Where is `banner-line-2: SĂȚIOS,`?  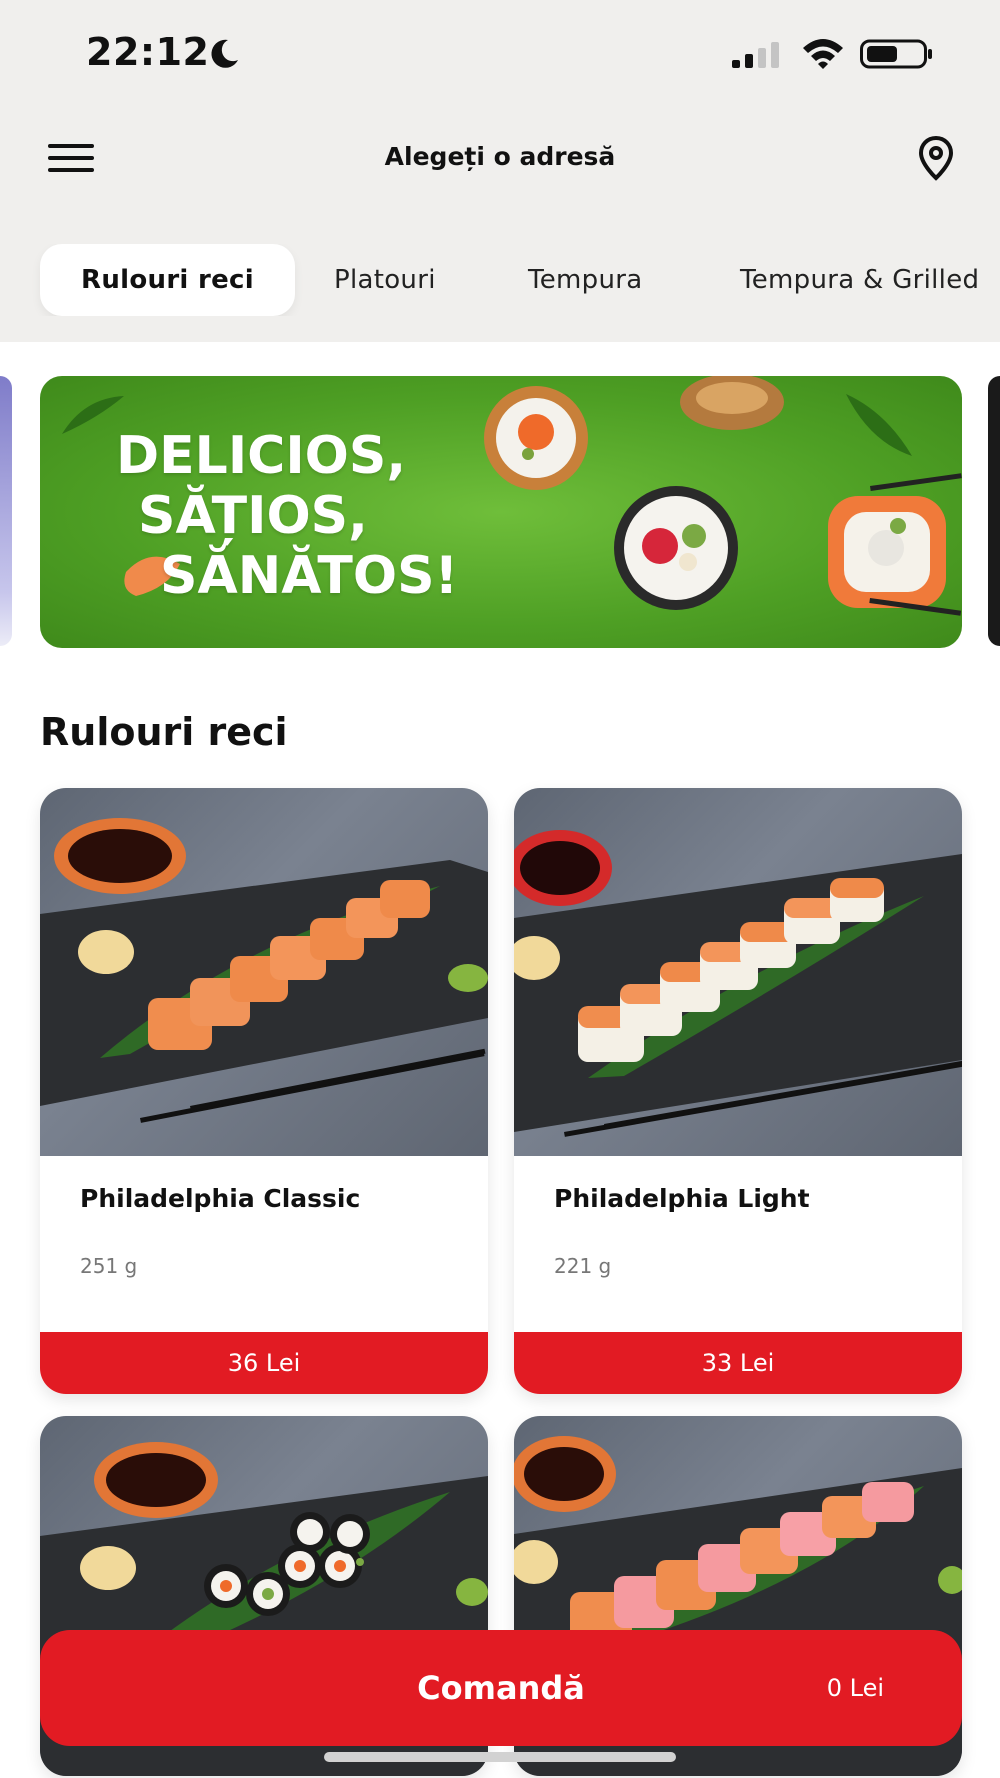
banner-line-2: SĂȚIOS, is located at coordinates (253, 516).